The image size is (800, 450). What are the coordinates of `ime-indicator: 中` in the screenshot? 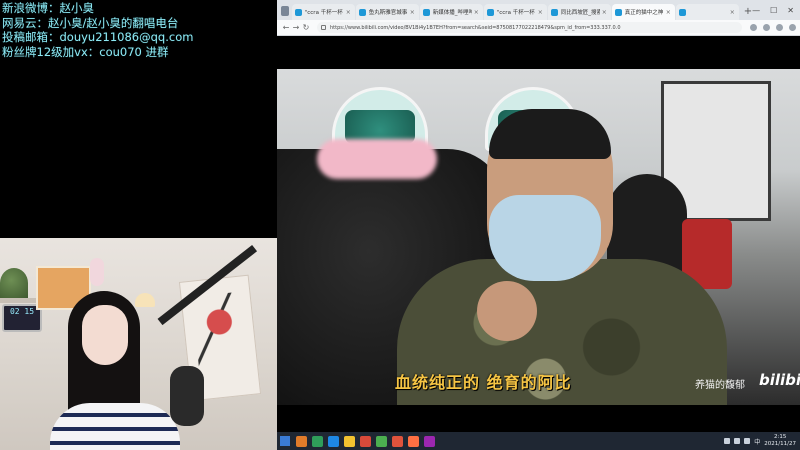 It's located at (757, 441).